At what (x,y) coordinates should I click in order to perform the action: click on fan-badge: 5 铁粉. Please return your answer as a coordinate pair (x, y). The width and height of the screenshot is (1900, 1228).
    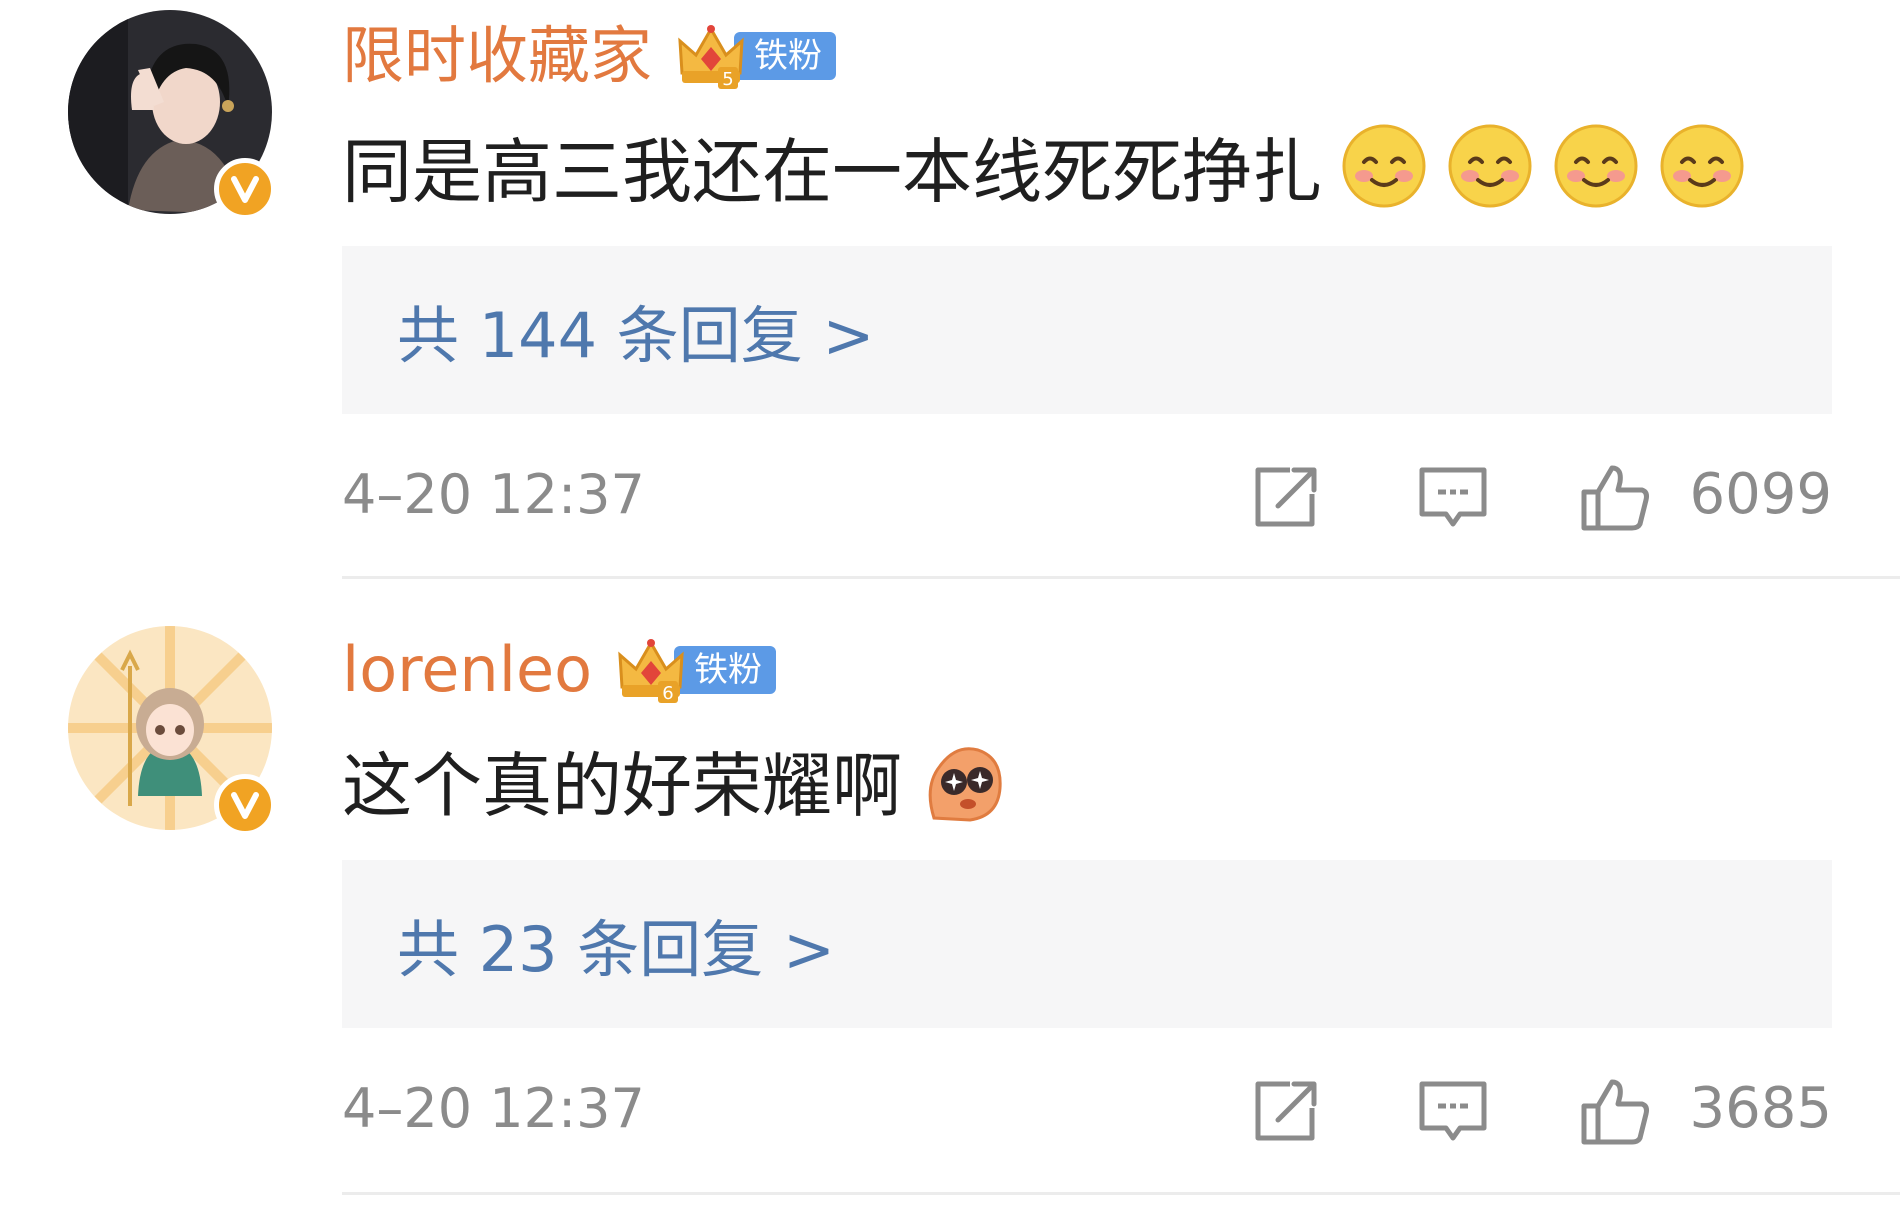
    Looking at the image, I should click on (755, 57).